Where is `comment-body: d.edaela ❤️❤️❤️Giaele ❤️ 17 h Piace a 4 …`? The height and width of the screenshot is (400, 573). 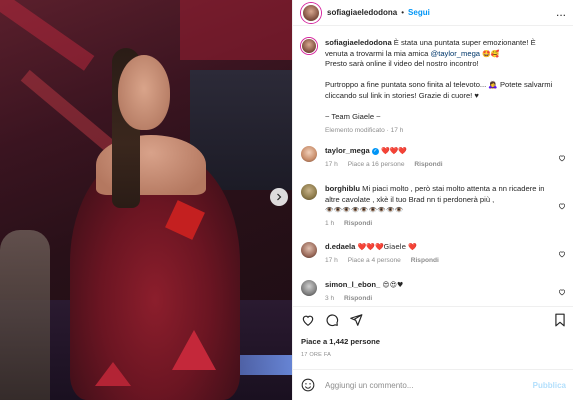 comment-body: d.edaela ❤️❤️❤️Giaele ❤️ 17 h Piace a 4 … is located at coordinates (441, 254).